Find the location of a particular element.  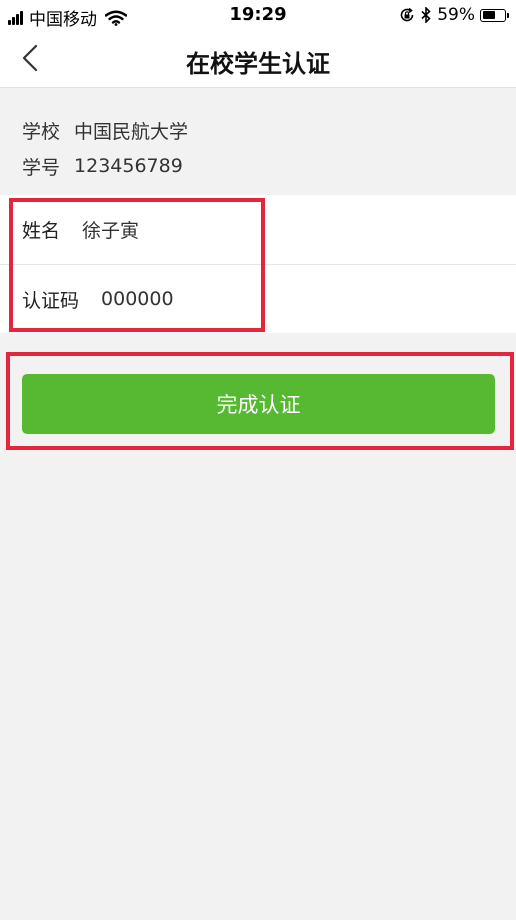

school-info: 学校 中国民航大学 学号 123456789 is located at coordinates (105, 148).